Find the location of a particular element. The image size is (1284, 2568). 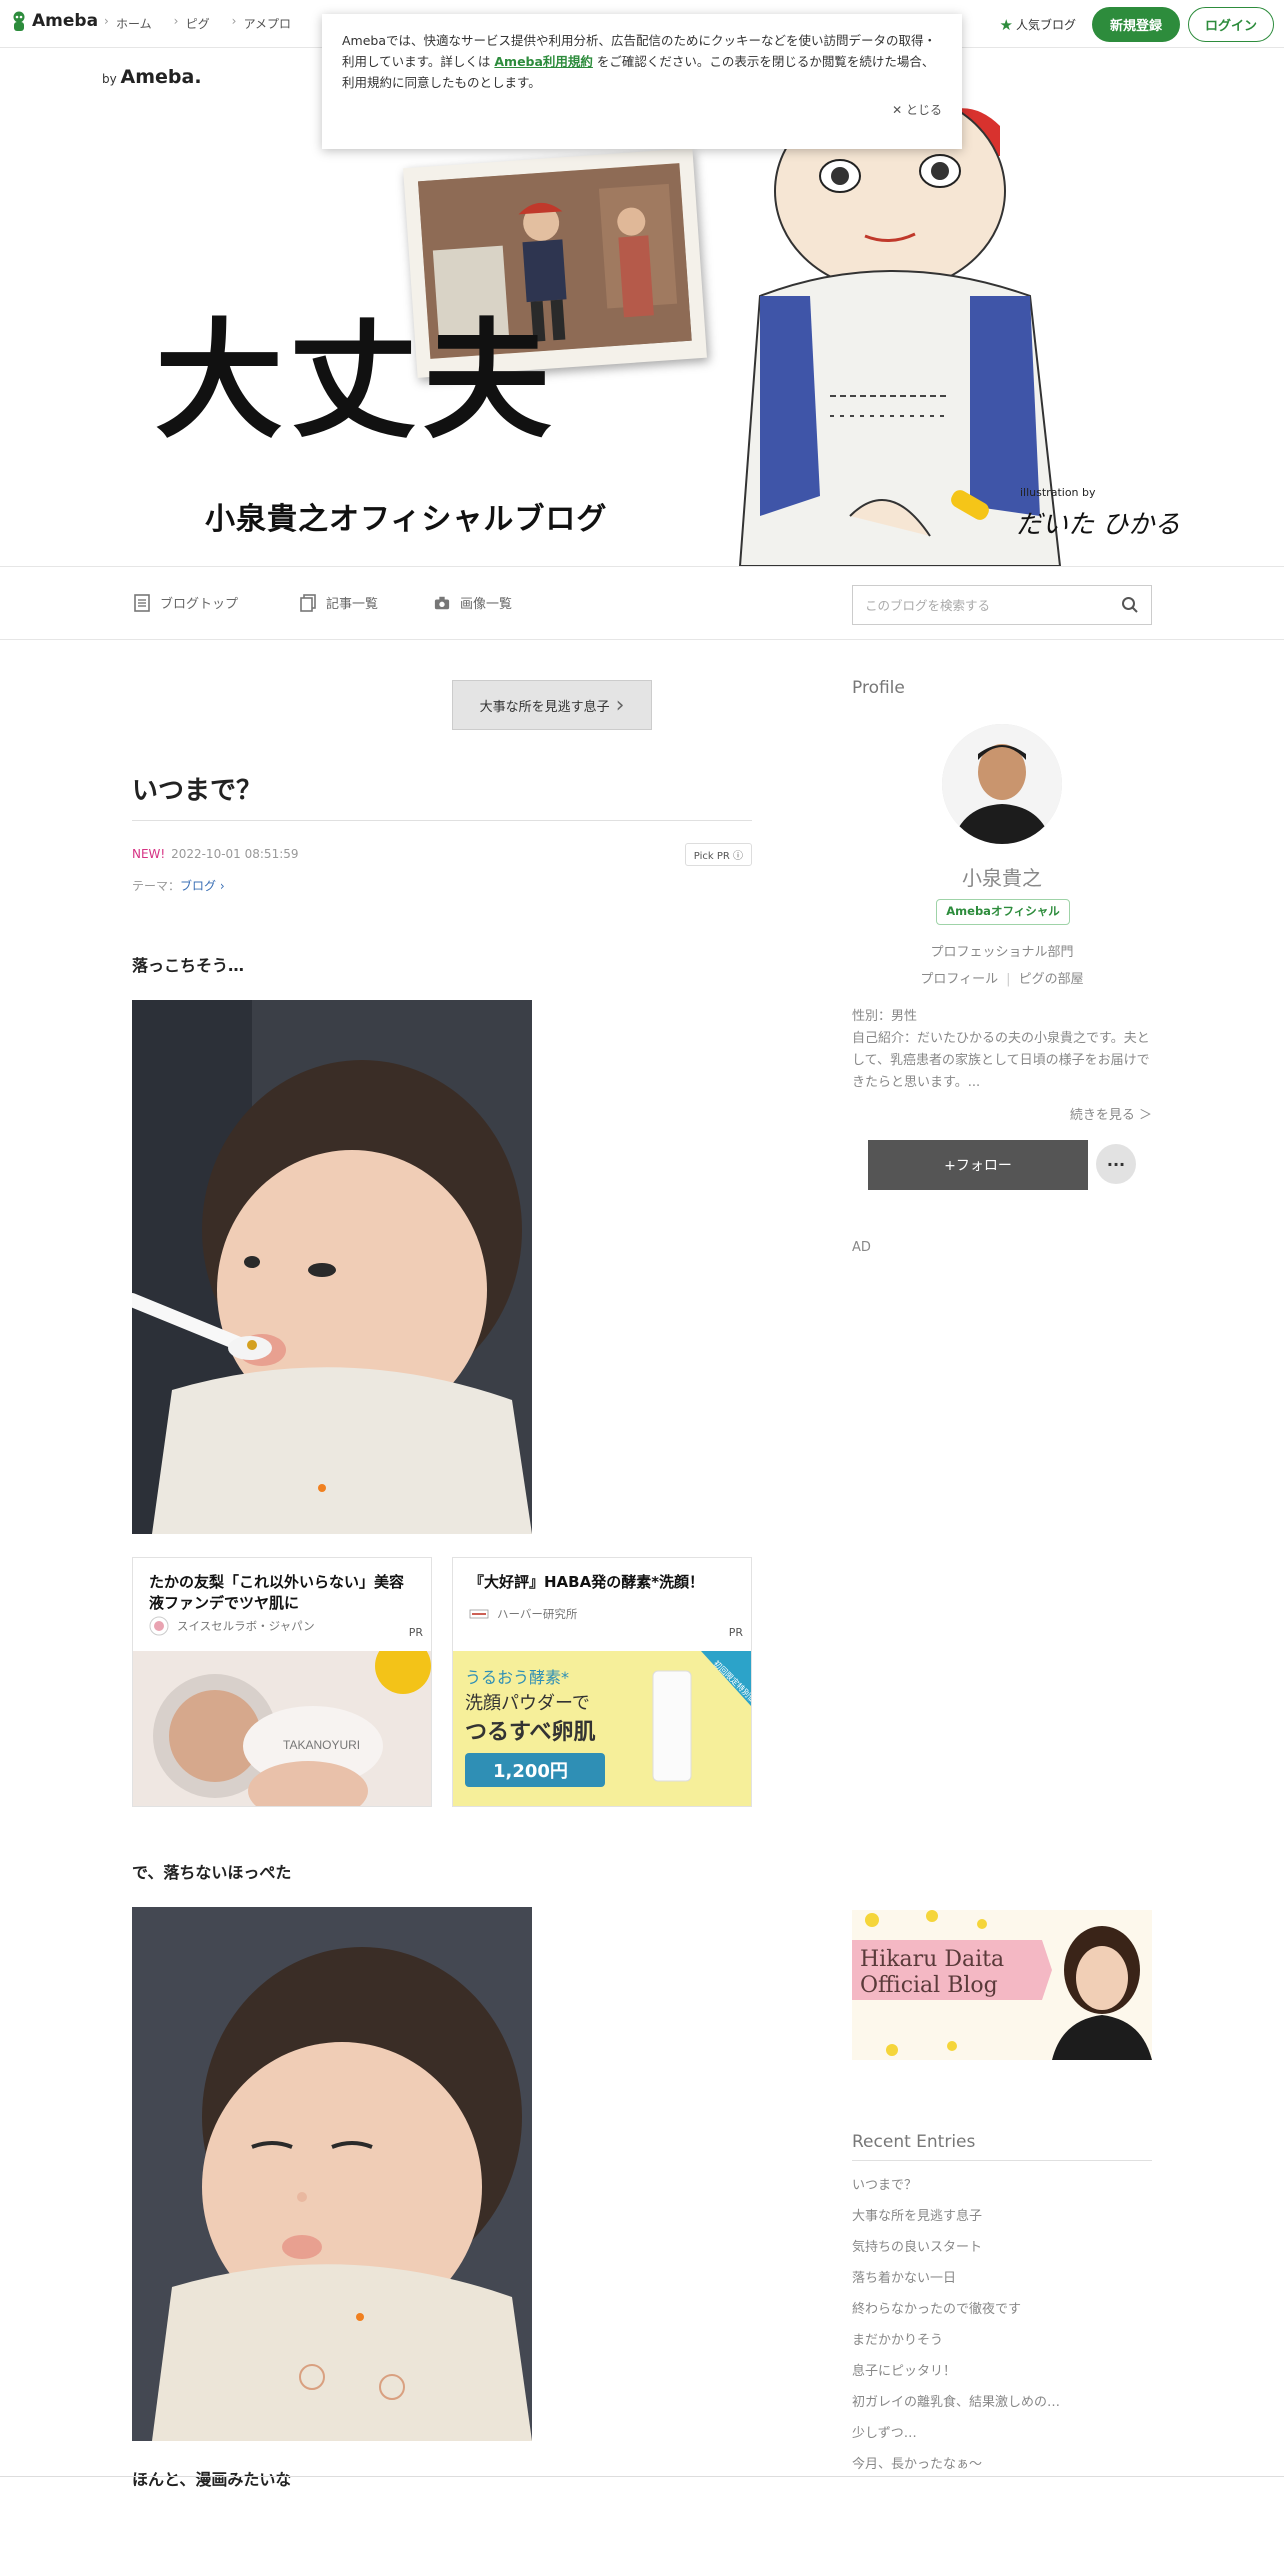

blog-title: 大丈夫 is located at coordinates (356, 381).